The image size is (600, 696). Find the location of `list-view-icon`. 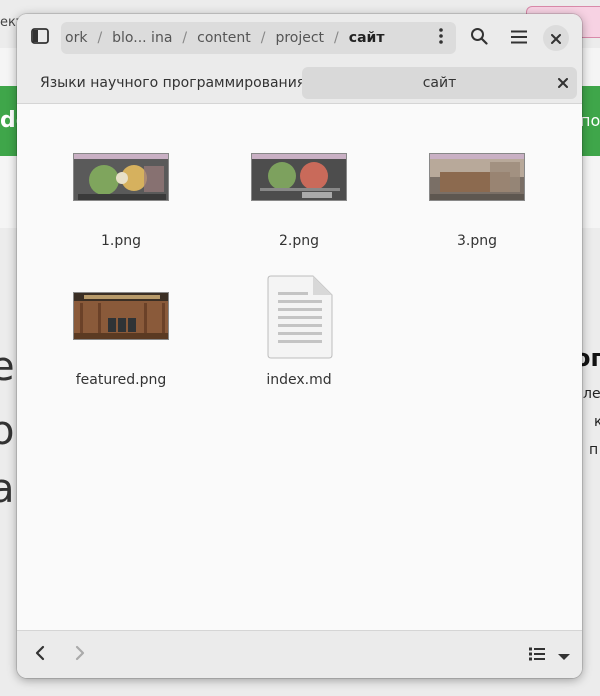

list-view-icon is located at coordinates (537, 655).